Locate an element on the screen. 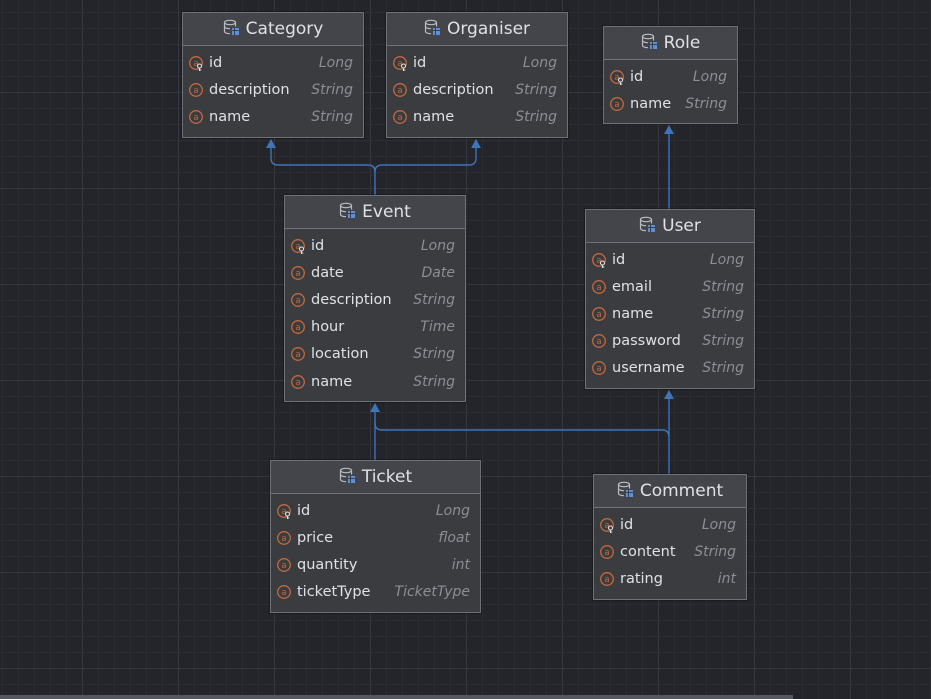  entity-header: Organiser is located at coordinates (477, 29).